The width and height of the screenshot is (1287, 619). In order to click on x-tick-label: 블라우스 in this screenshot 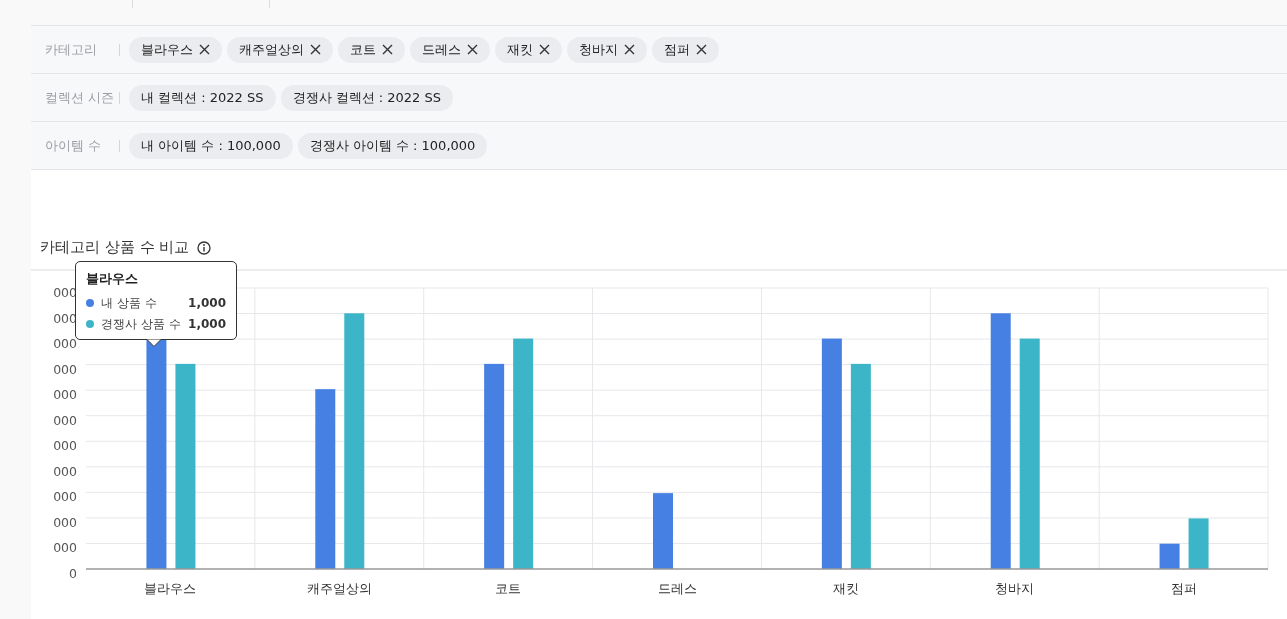, I will do `click(170, 588)`.